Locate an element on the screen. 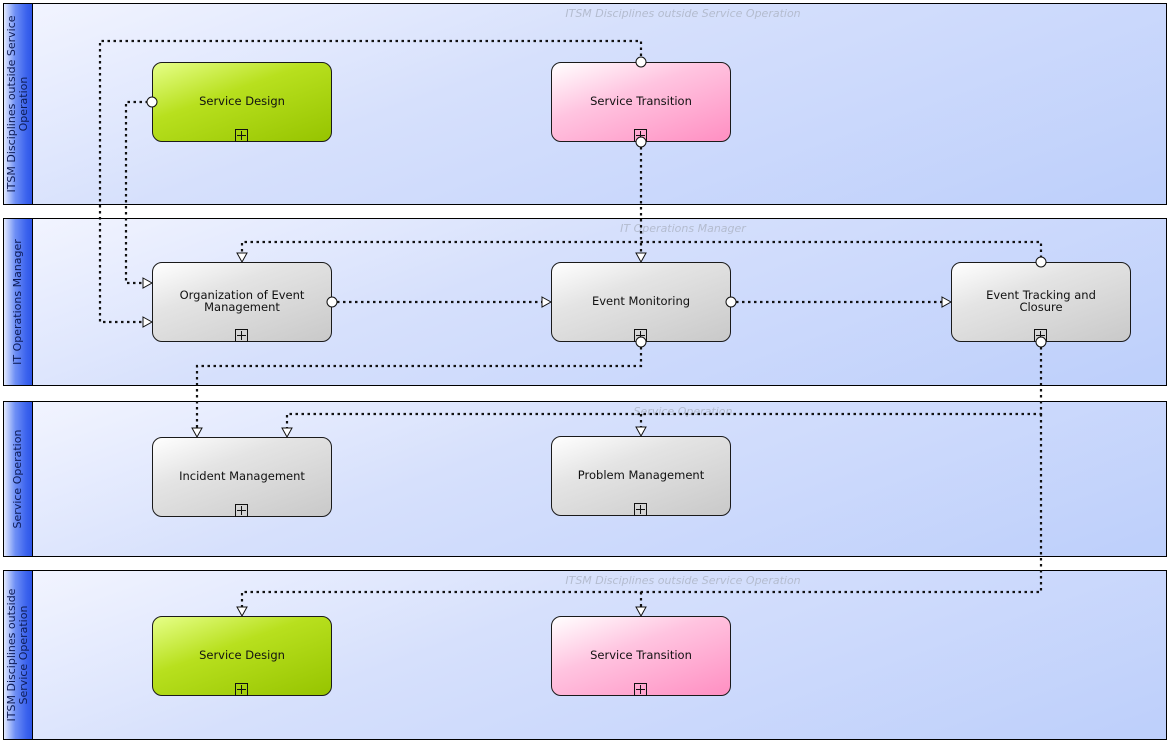 The image size is (1170, 742). task-problem-management: Problem Management is located at coordinates (641, 476).